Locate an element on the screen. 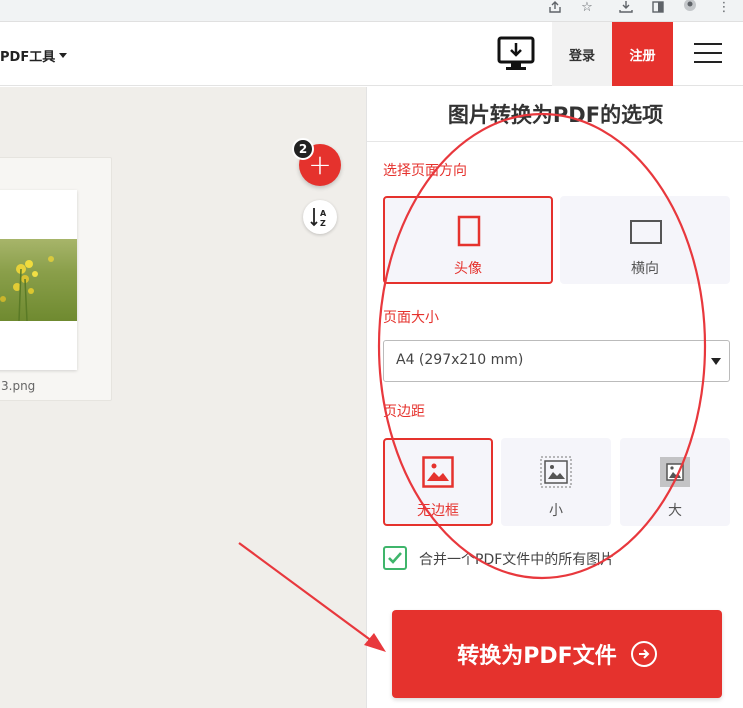 This screenshot has height=708, width=743. bookmark-star-icon: ☆ is located at coordinates (587, 7).